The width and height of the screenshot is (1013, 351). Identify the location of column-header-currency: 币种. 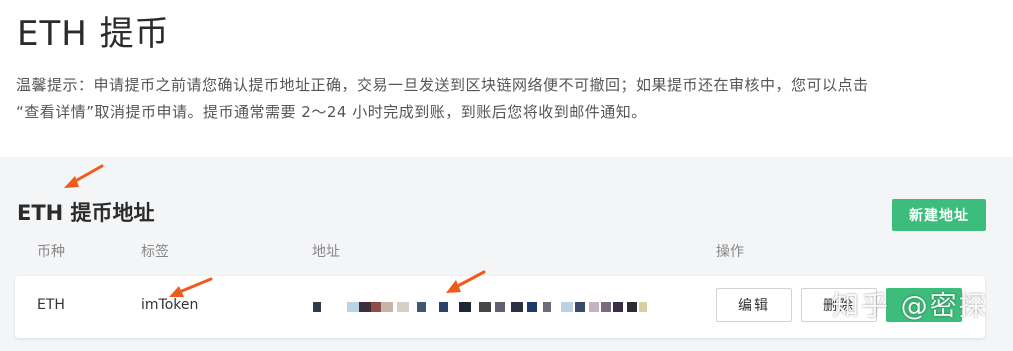
(51, 252).